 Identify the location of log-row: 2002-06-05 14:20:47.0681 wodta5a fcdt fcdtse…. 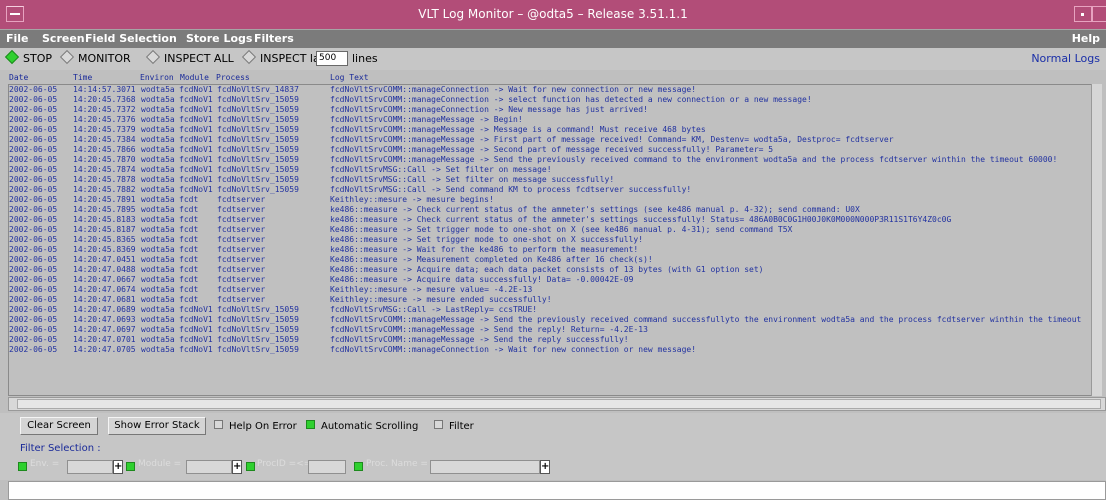
(553, 300).